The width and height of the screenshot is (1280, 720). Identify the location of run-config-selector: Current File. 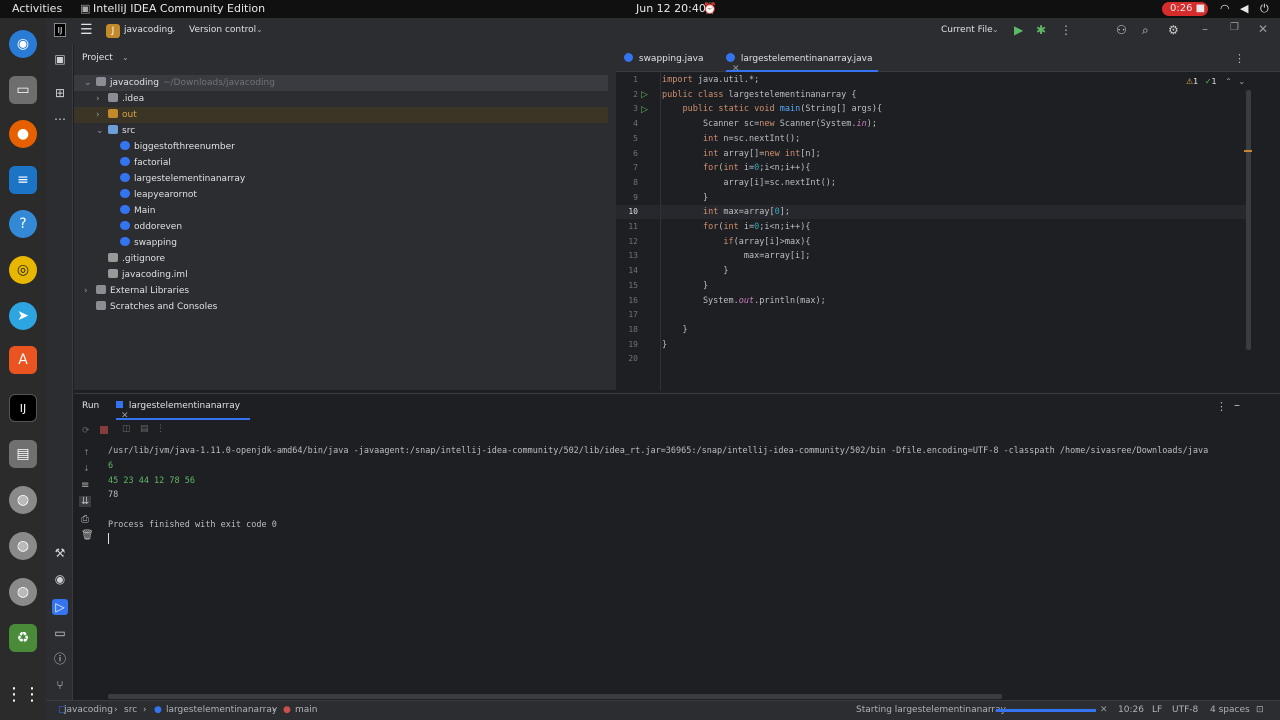
(967, 30).